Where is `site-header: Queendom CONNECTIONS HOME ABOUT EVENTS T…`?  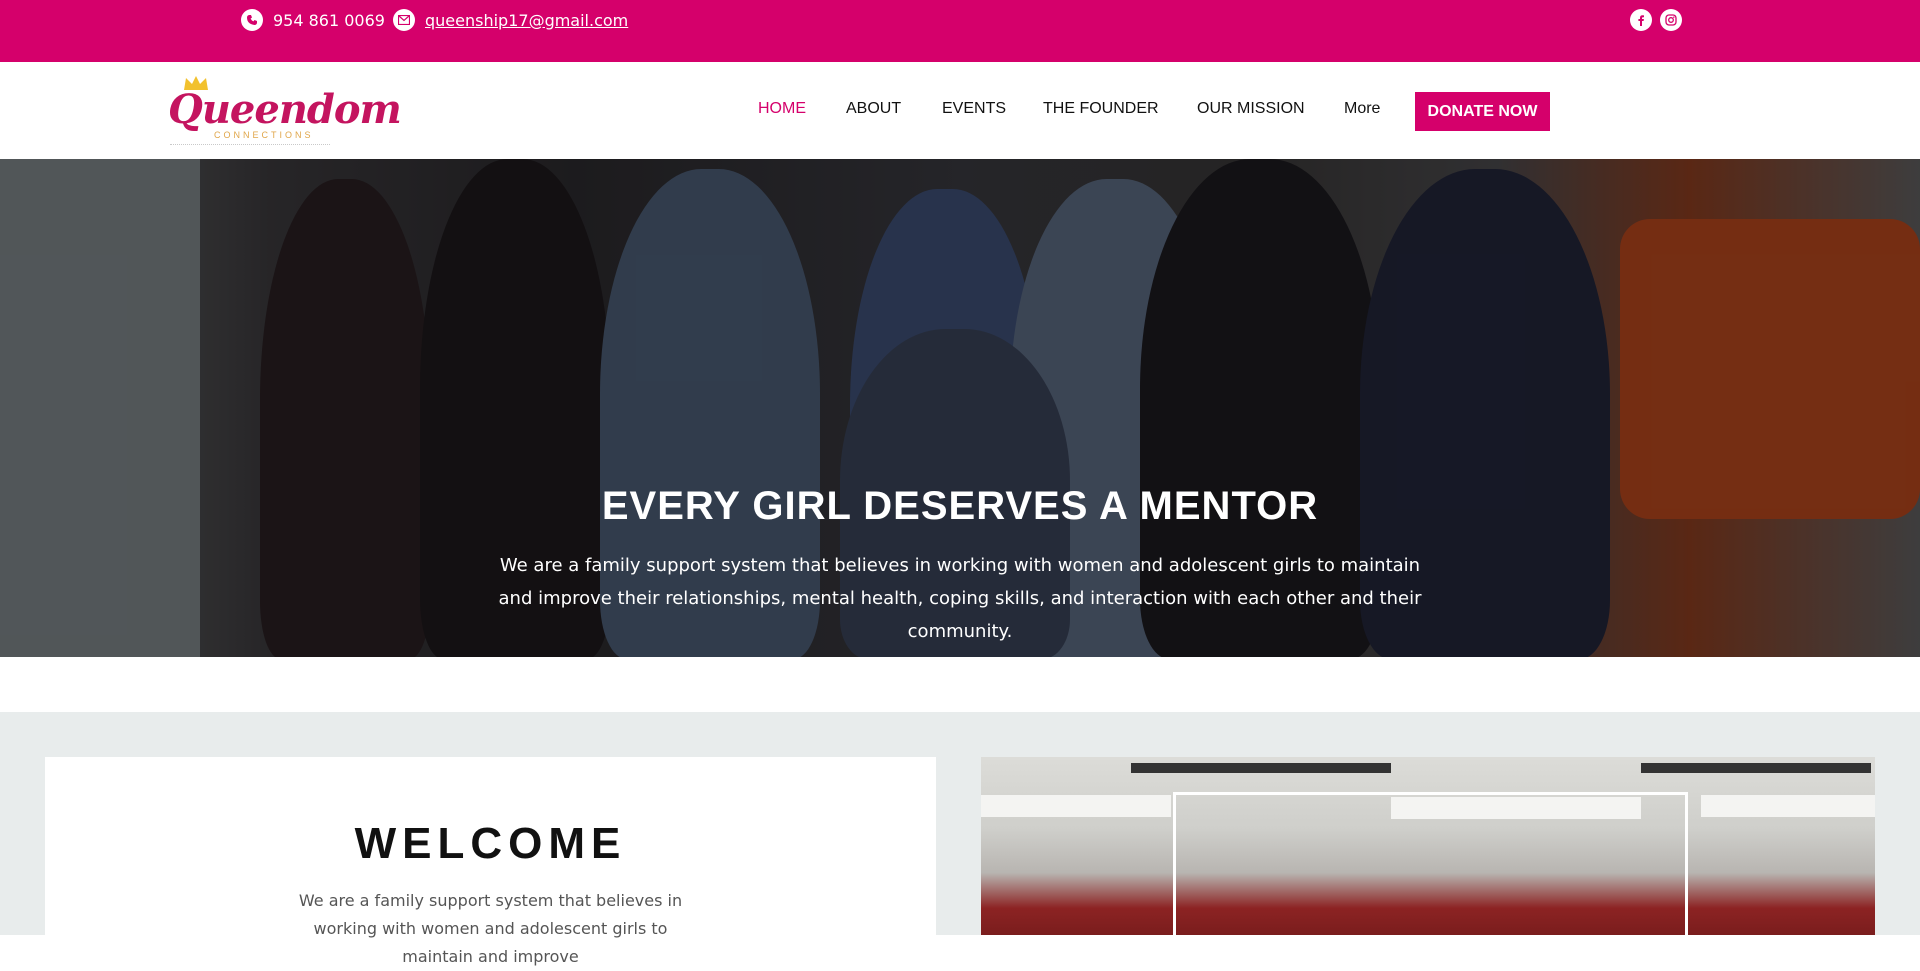
site-header: Queendom CONNECTIONS HOME ABOUT EVENTS T… is located at coordinates (960, 110).